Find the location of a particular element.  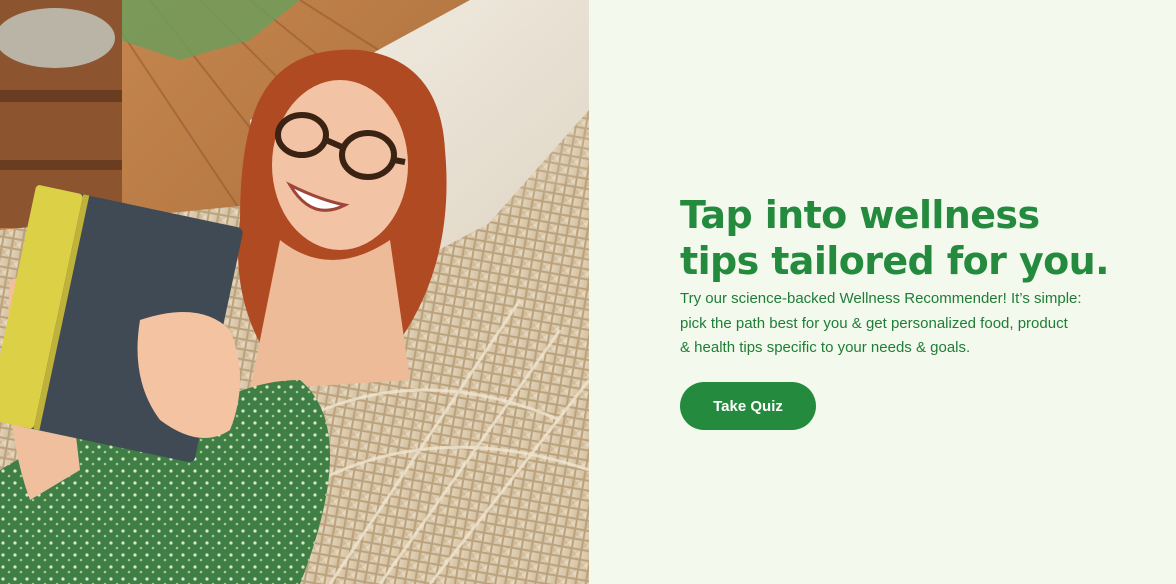

promo-headline: Tap into wellness tips tailored for you. is located at coordinates (915, 238).